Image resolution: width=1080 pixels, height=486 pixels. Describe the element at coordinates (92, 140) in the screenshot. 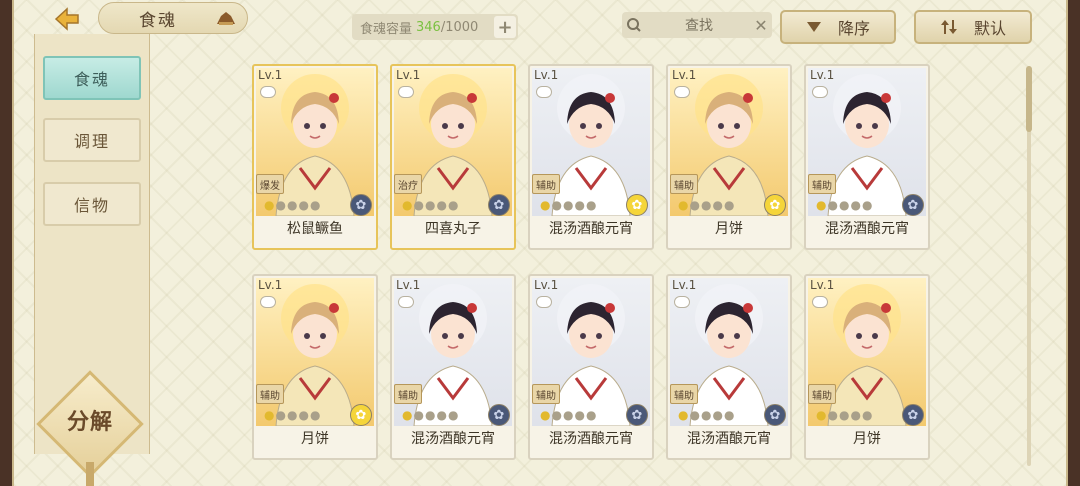

I see `sidebar-item-cooking: 调理` at that location.